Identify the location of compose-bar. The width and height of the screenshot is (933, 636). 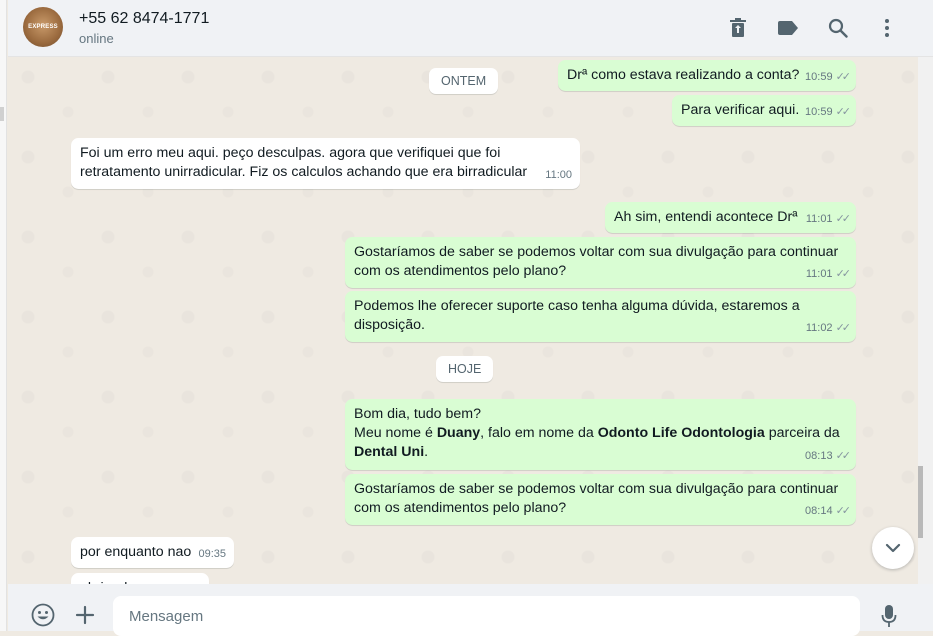
(470, 610).